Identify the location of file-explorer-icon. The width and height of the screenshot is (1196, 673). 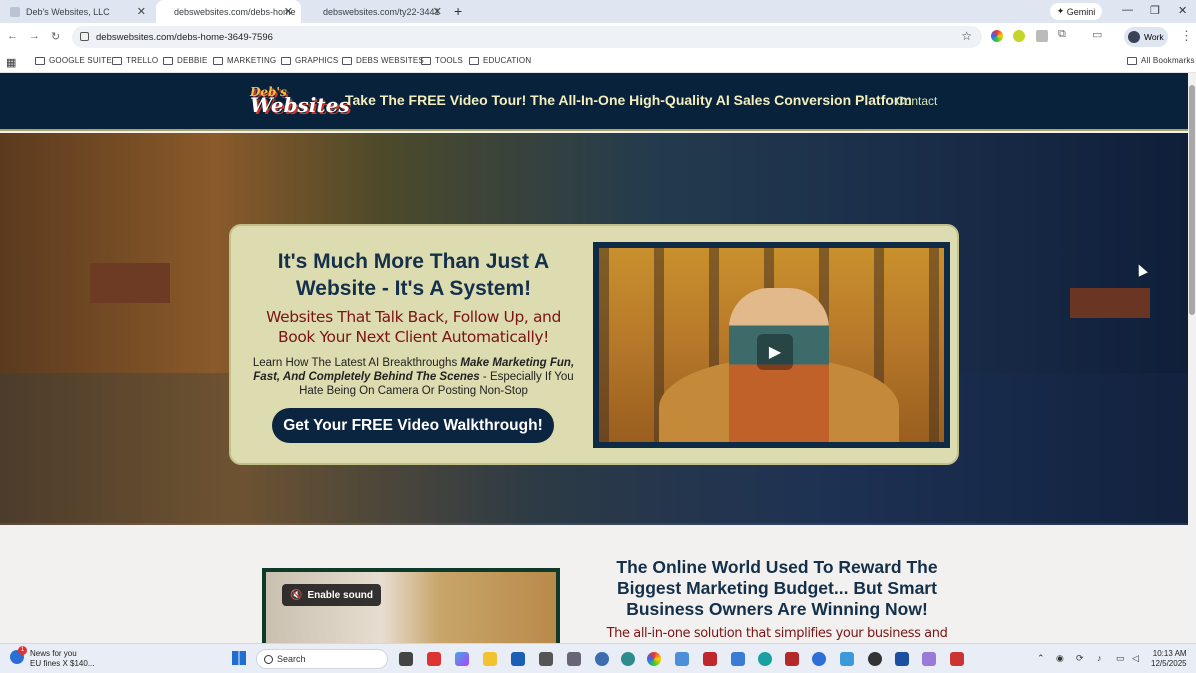
(490, 659).